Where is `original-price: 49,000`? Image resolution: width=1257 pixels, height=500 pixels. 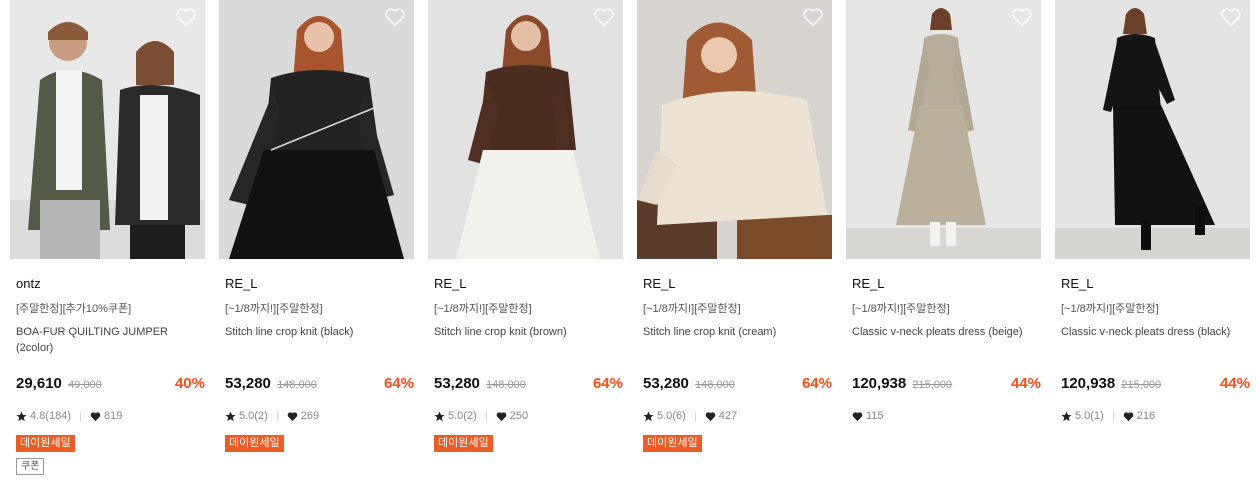 original-price: 49,000 is located at coordinates (85, 385).